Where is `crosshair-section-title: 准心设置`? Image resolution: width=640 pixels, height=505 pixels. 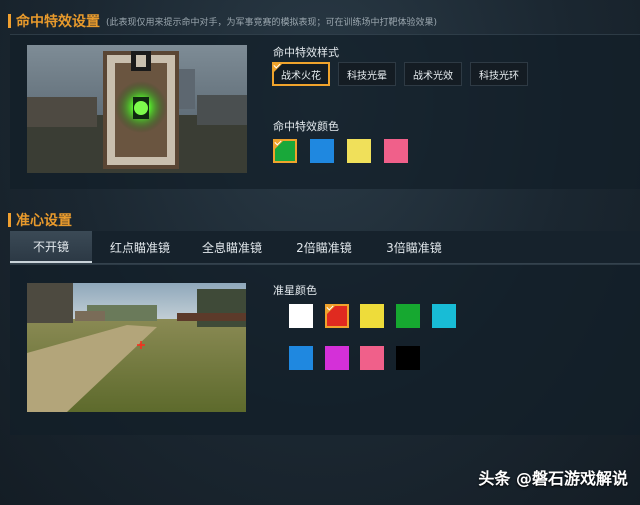 crosshair-section-title: 准心设置 is located at coordinates (40, 220).